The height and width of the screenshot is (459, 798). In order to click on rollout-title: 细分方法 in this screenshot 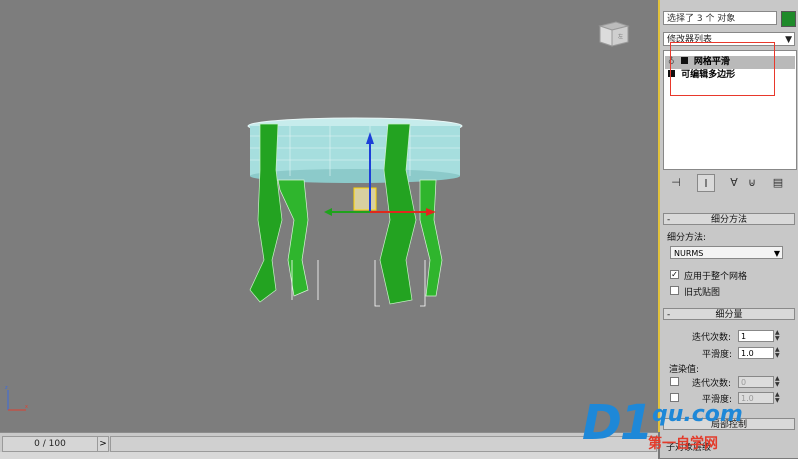, I will do `click(728, 220)`.